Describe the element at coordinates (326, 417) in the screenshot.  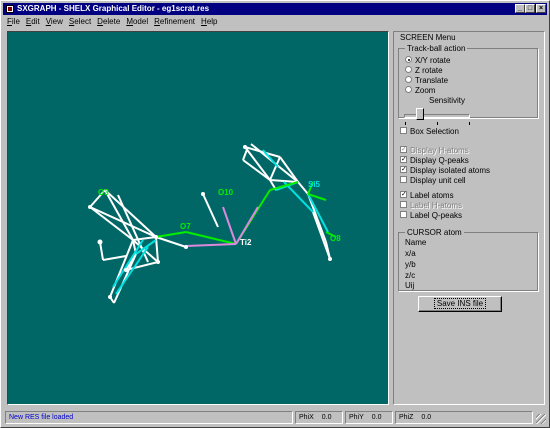
I see `phix-value: 0.0` at that location.